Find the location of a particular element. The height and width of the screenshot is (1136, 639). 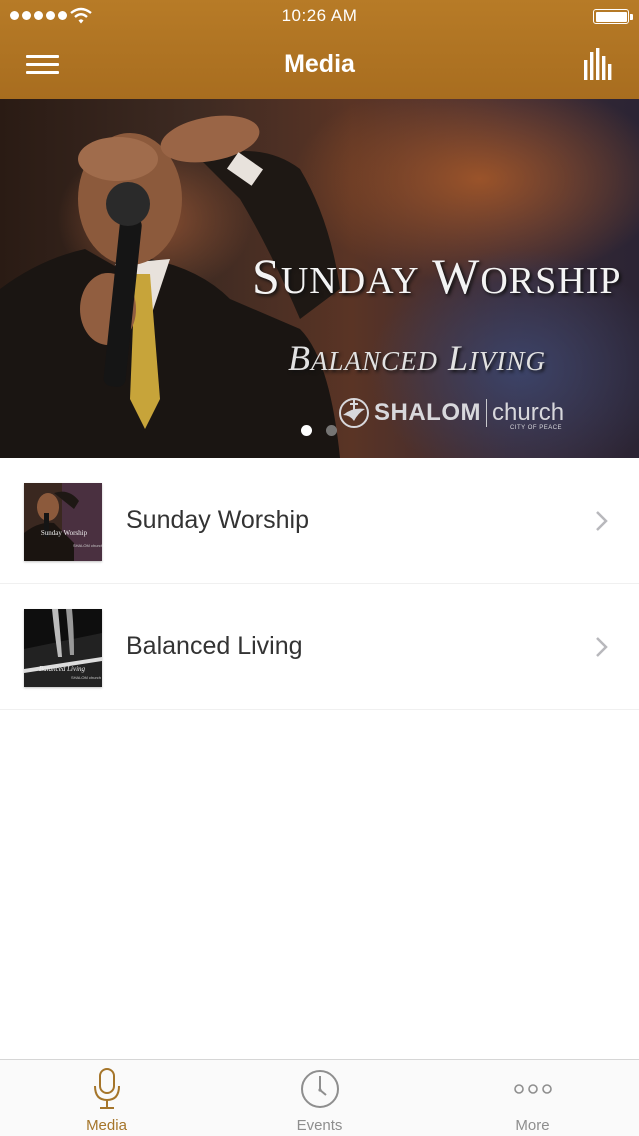

carousel-page-indicator is located at coordinates (319, 430).